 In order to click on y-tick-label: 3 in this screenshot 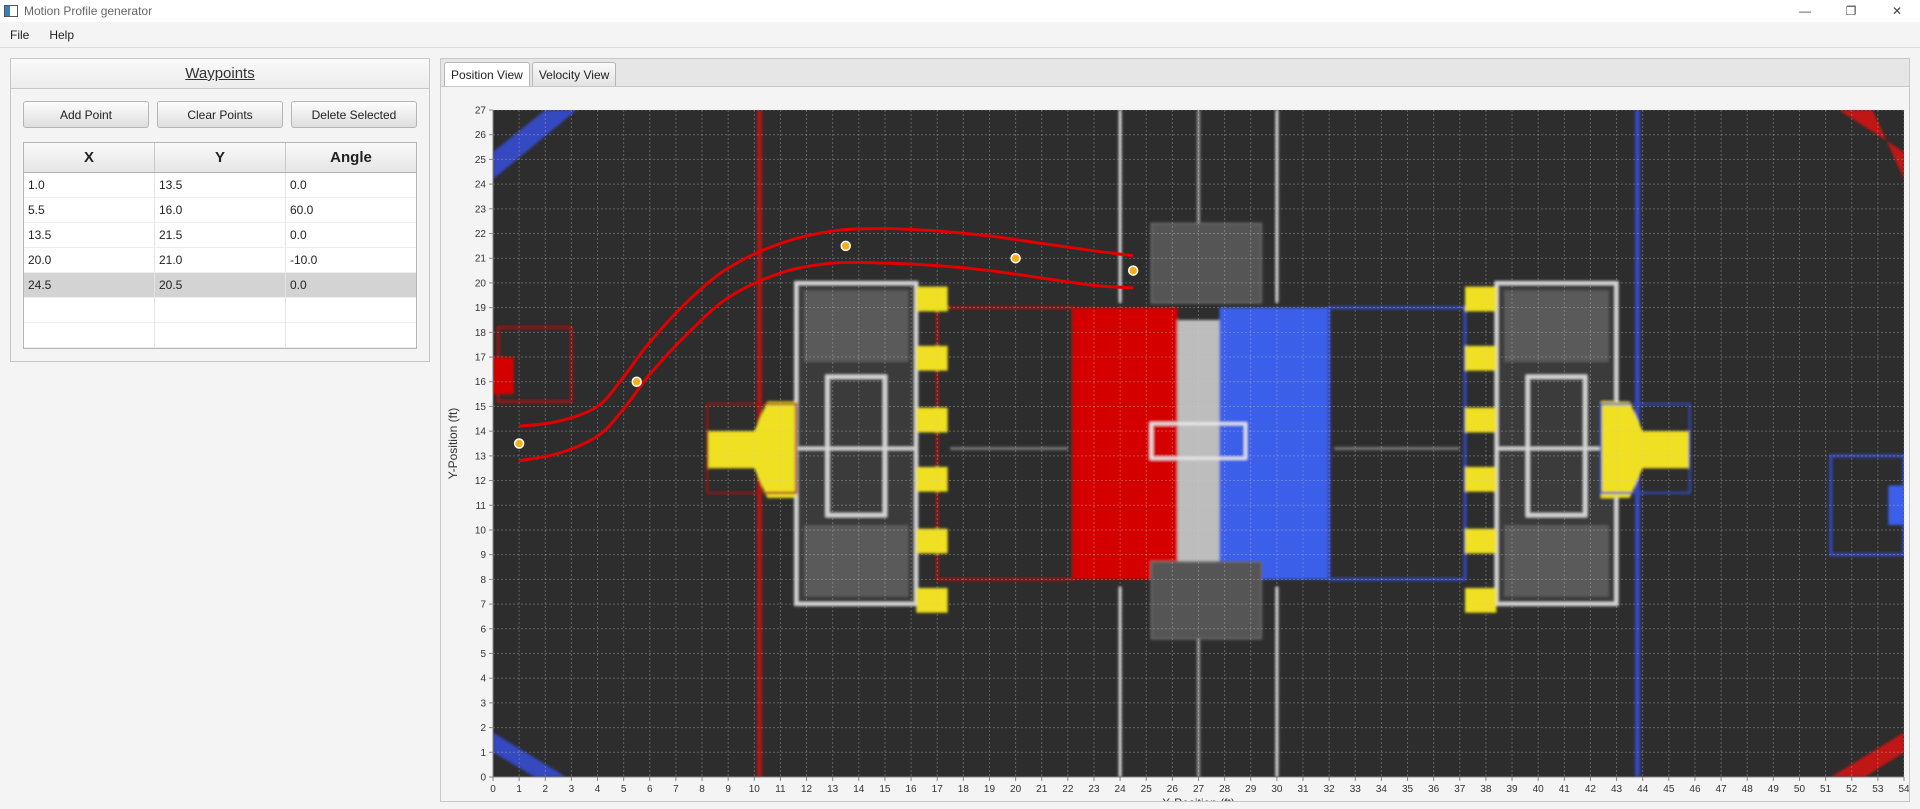, I will do `click(483, 703)`.